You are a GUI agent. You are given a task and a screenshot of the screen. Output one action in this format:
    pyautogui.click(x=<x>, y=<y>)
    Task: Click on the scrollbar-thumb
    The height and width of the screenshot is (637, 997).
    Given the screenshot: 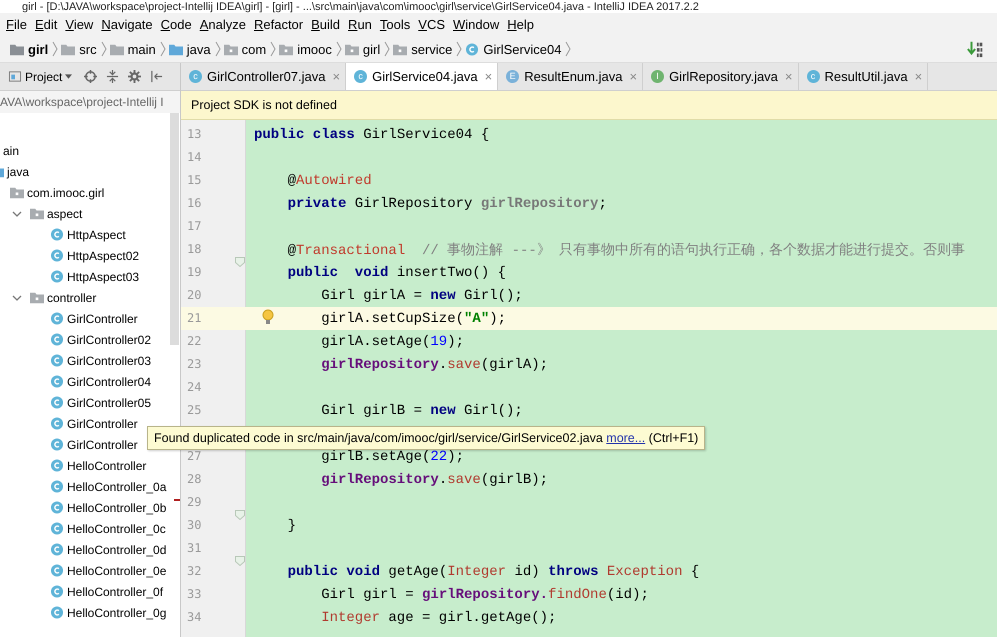 What is the action you would take?
    pyautogui.click(x=174, y=229)
    